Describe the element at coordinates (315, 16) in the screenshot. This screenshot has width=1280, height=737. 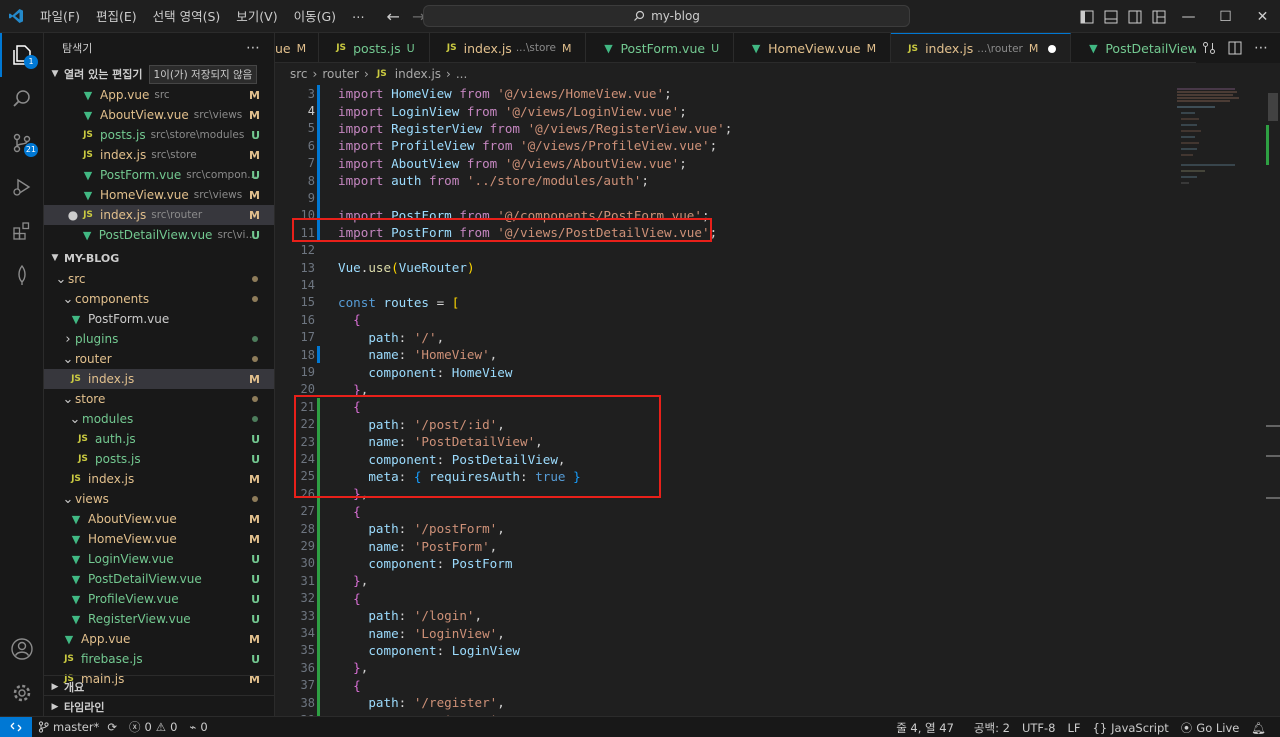
I see `menu-item: 이동(G)` at that location.